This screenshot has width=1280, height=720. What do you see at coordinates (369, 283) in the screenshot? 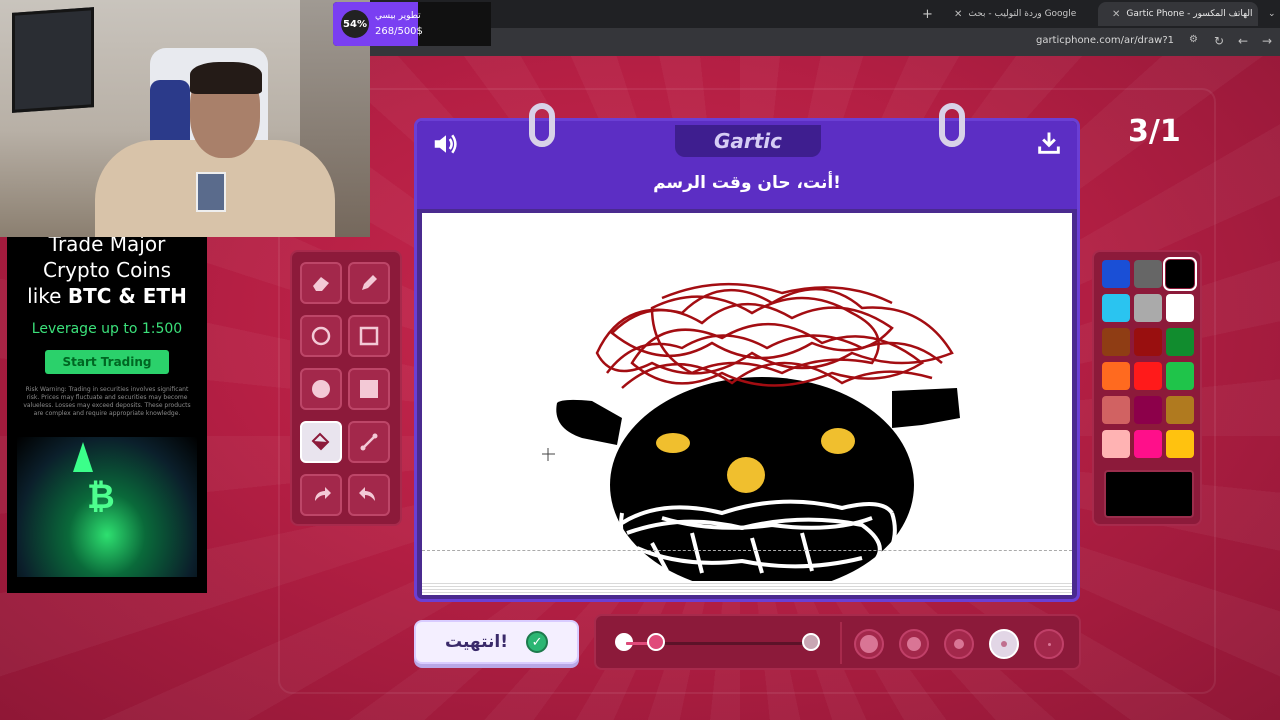
I see `pencil-tool` at bounding box center [369, 283].